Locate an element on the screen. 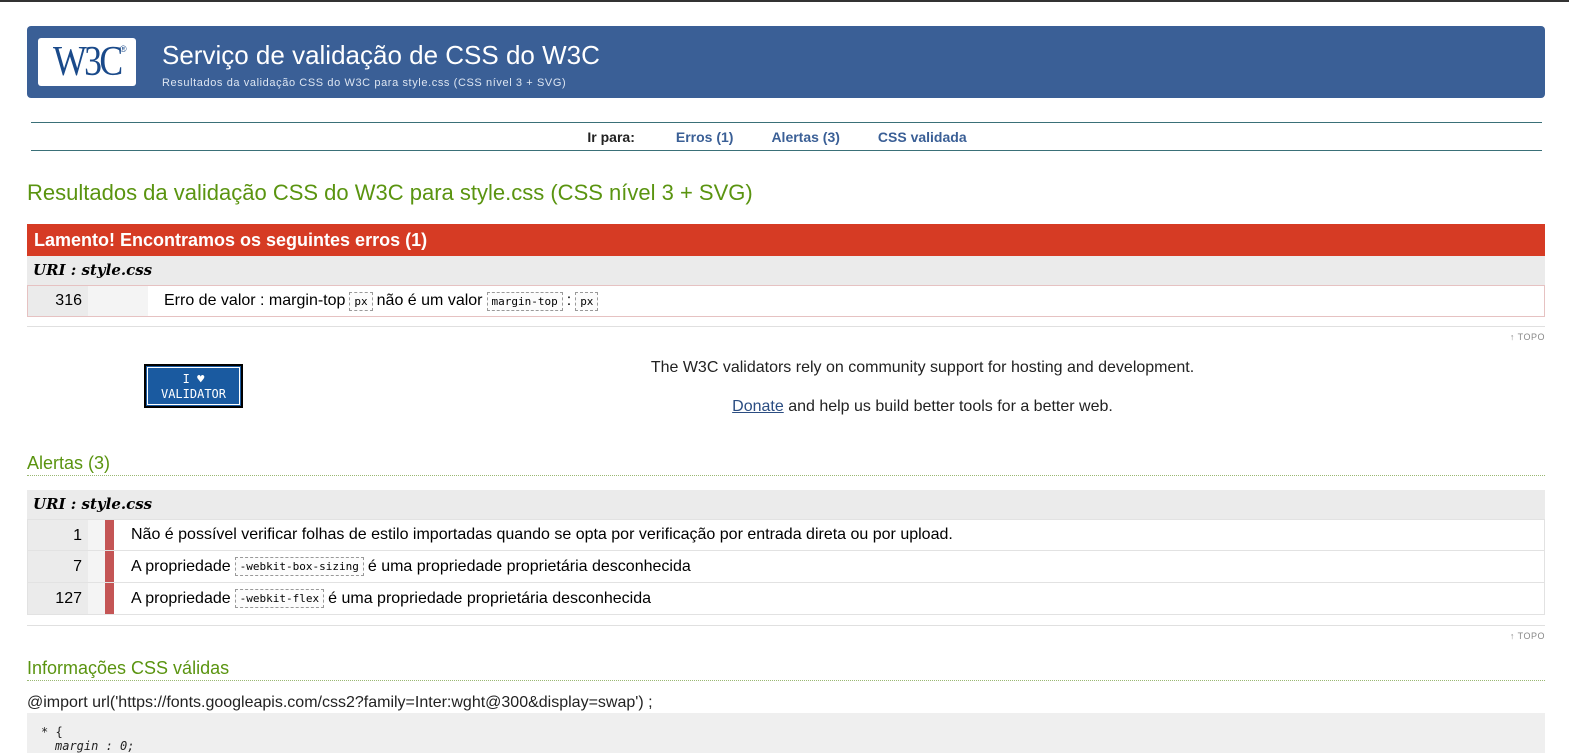  jump-link-warnings: Alertas (3) is located at coordinates (805, 137).